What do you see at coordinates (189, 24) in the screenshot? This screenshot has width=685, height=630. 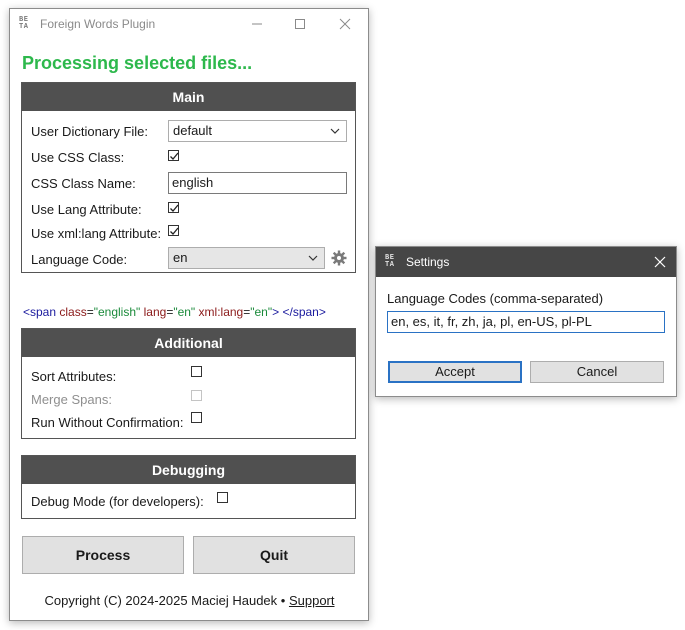 I see `main-titlebar: BE TA Foreign Words Plugin` at bounding box center [189, 24].